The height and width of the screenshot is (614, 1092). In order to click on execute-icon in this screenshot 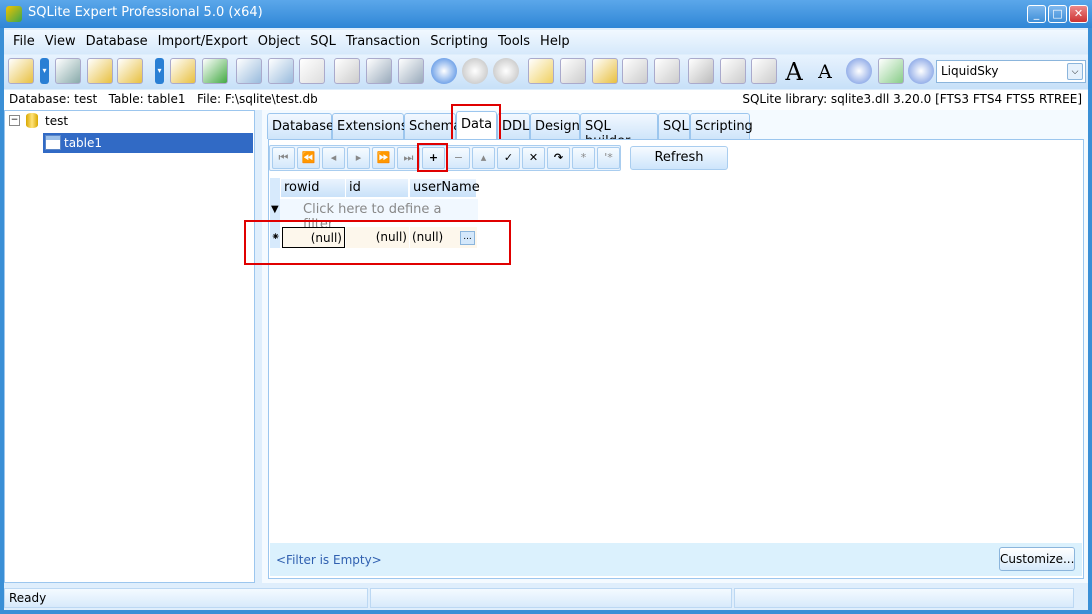, I will do `click(411, 71)`.